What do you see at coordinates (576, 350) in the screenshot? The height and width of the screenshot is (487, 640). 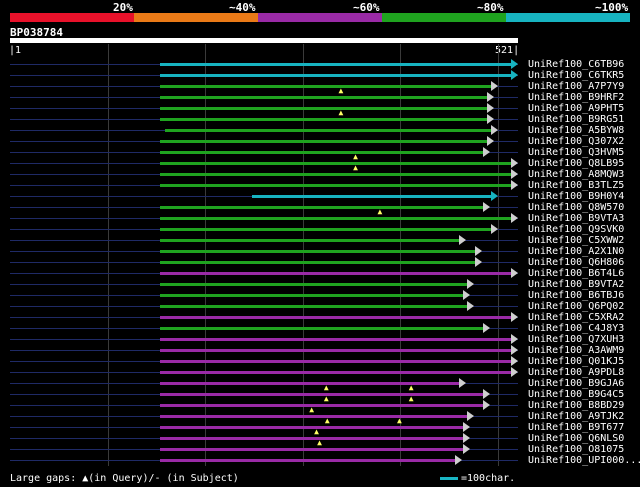 I see `hit-label: UniRef100_A3AWM9` at bounding box center [576, 350].